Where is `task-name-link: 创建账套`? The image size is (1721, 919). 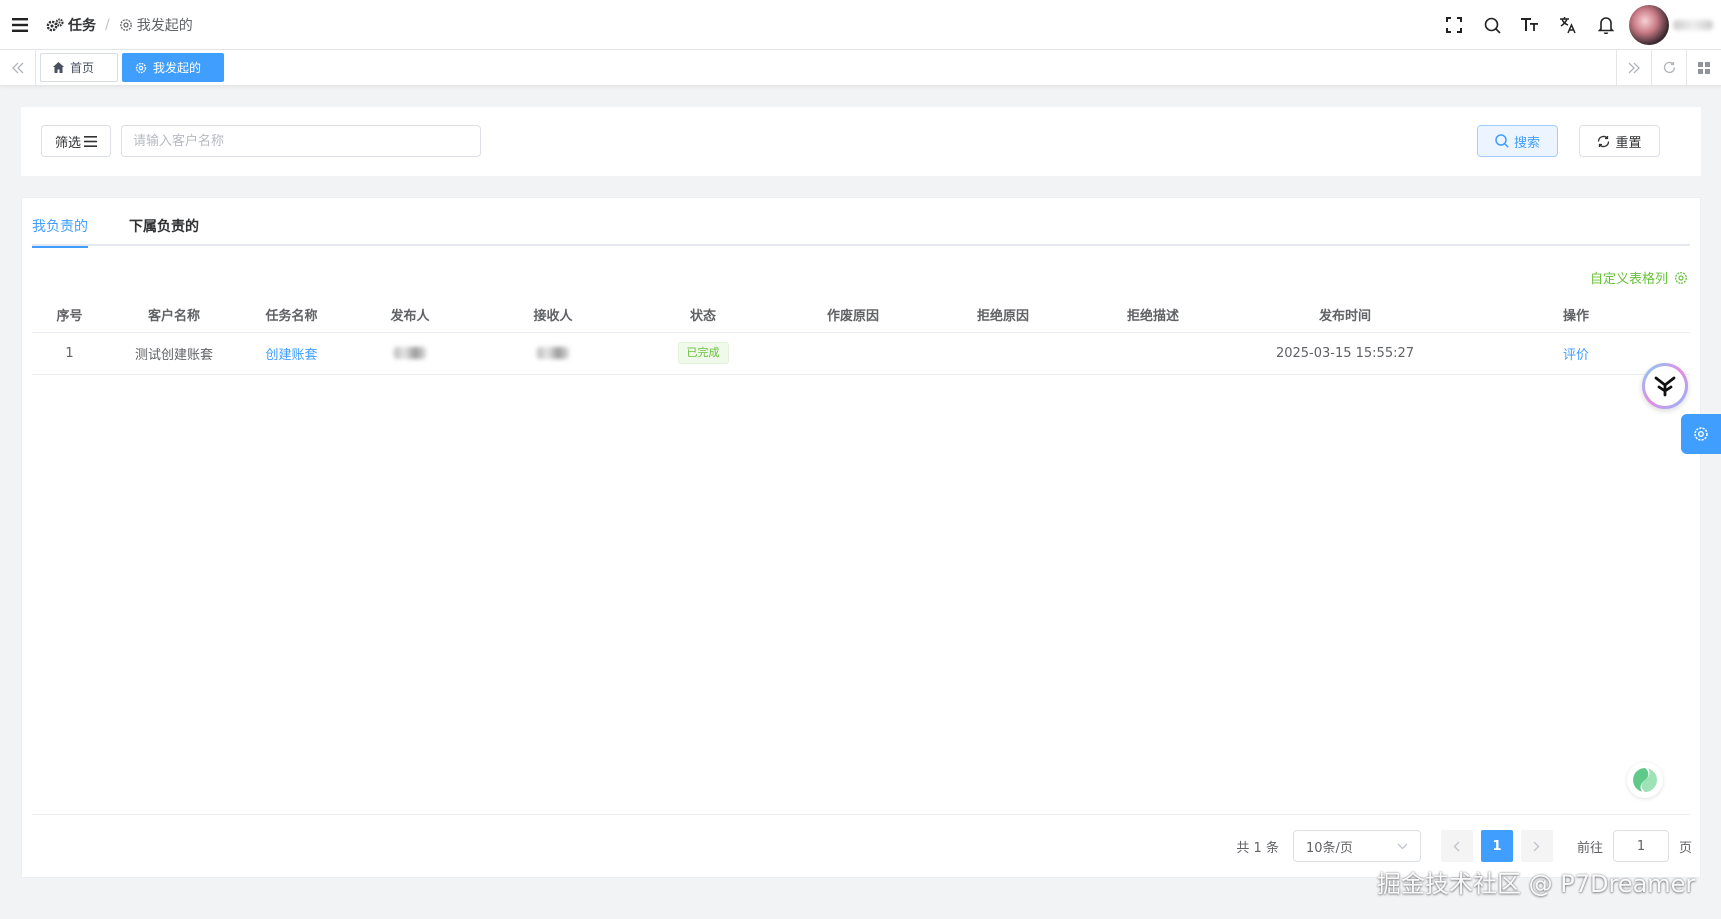
task-name-link: 创建账套 is located at coordinates (291, 355).